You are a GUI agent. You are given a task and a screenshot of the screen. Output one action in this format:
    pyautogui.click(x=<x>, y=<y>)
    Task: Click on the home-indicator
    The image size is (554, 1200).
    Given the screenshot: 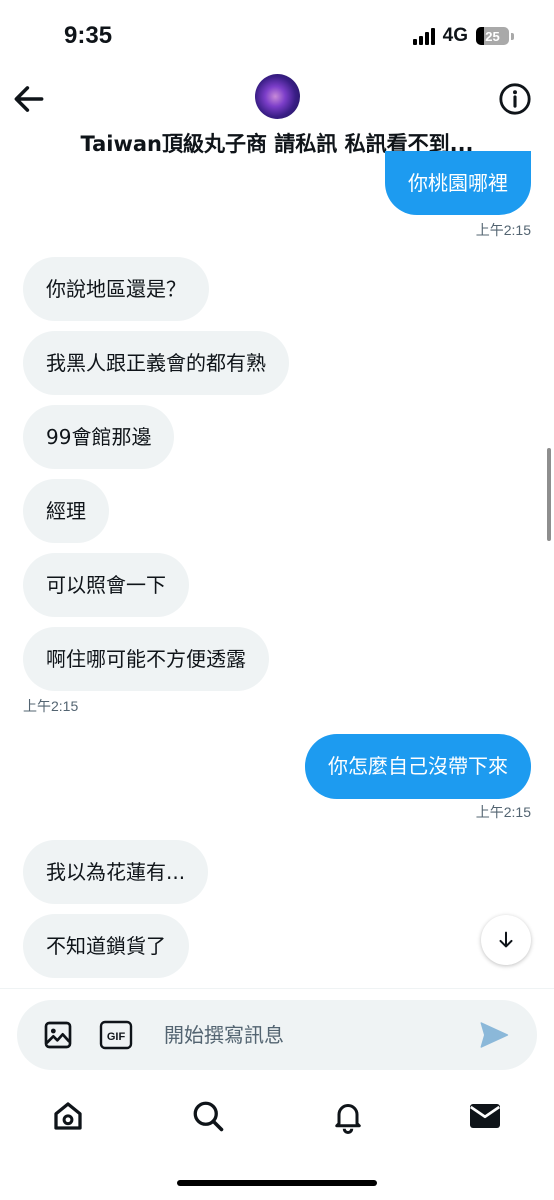 What is the action you would take?
    pyautogui.click(x=277, y=1183)
    